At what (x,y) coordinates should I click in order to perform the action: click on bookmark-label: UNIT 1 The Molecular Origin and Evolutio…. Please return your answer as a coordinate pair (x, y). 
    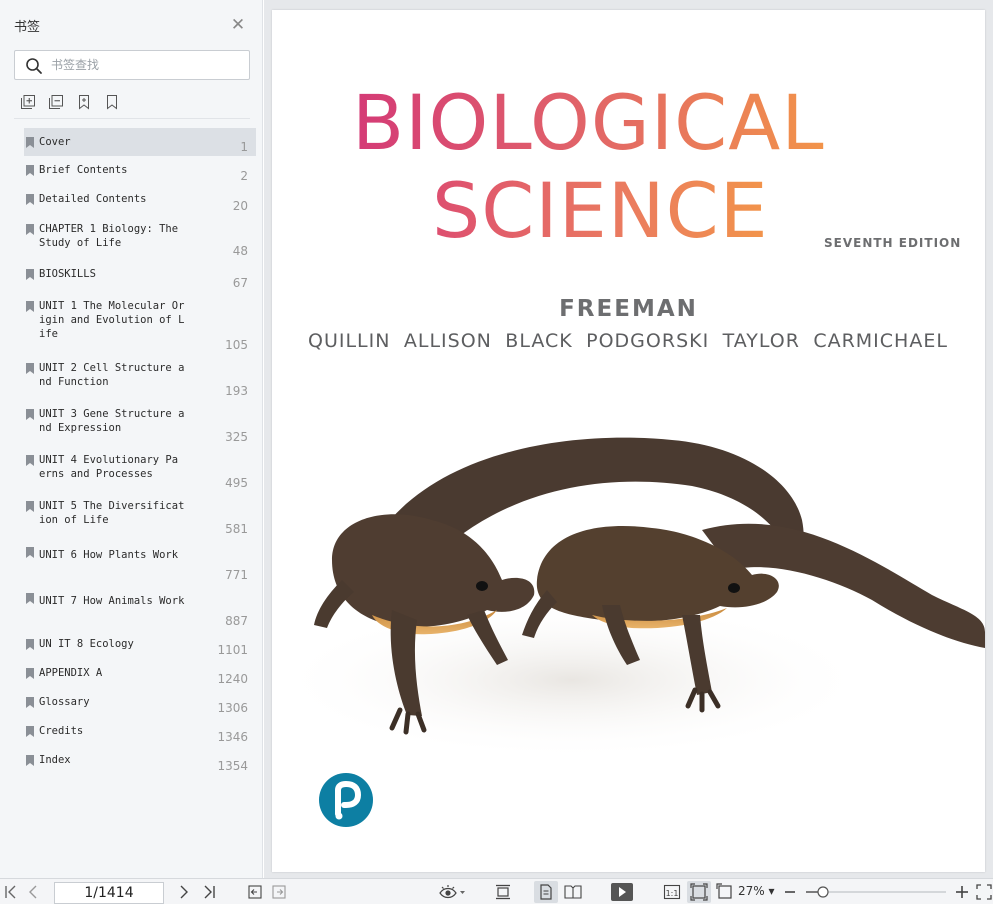
    Looking at the image, I should click on (112, 320).